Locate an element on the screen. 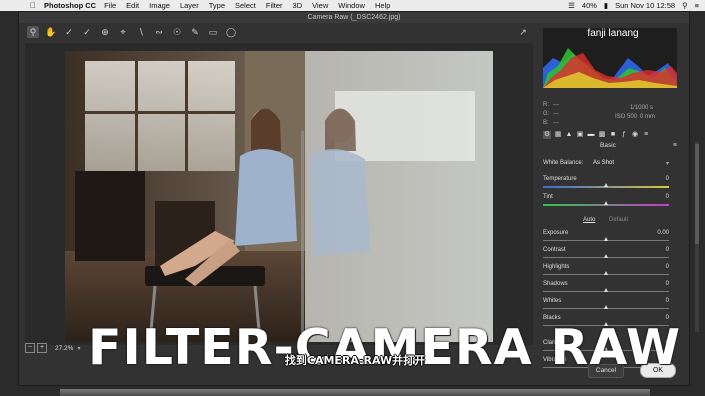  slider-exposure: Exposure 0.00 is located at coordinates (607, 238).